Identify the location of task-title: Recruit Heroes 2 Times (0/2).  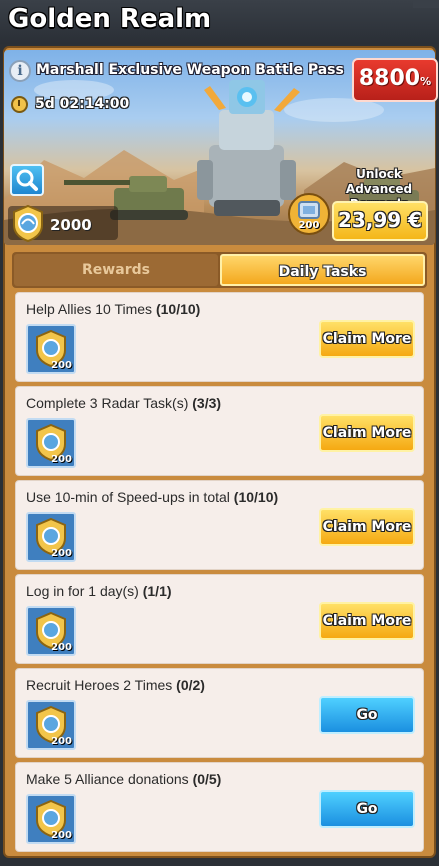
(115, 685).